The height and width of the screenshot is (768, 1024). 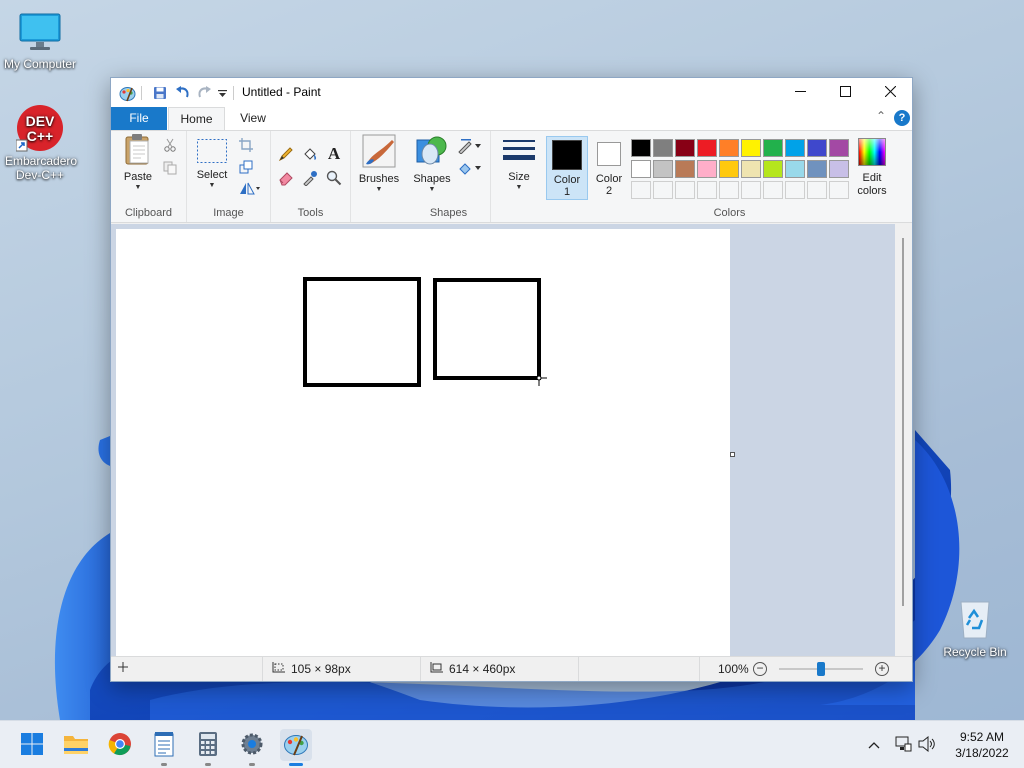 I want to click on paint-app-icon, so click(x=127, y=93).